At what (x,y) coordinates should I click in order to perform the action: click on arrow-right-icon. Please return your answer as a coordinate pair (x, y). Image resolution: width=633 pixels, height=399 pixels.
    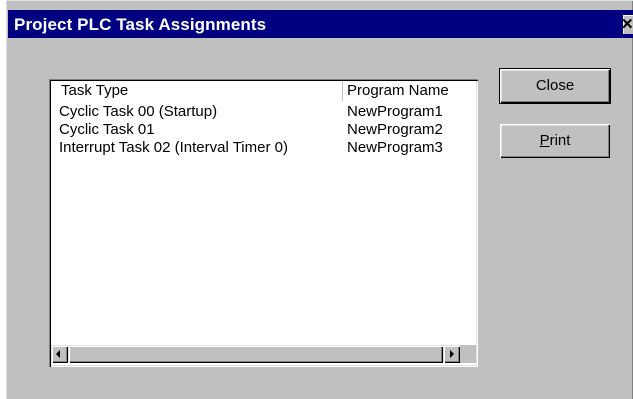
    Looking at the image, I should click on (452, 354).